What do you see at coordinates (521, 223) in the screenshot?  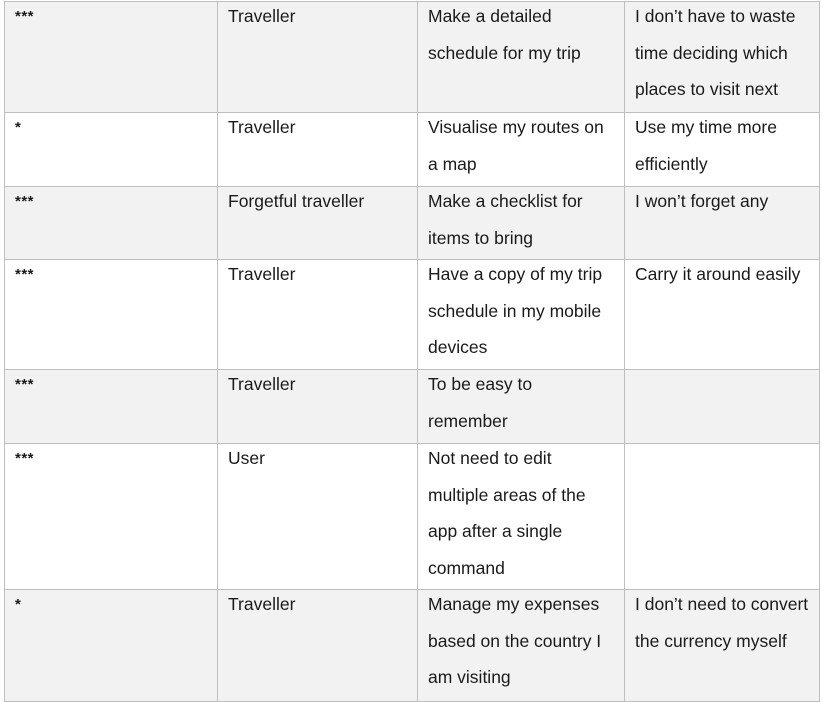 I see `i-want-to-cell: Make a checklist for items to bring` at bounding box center [521, 223].